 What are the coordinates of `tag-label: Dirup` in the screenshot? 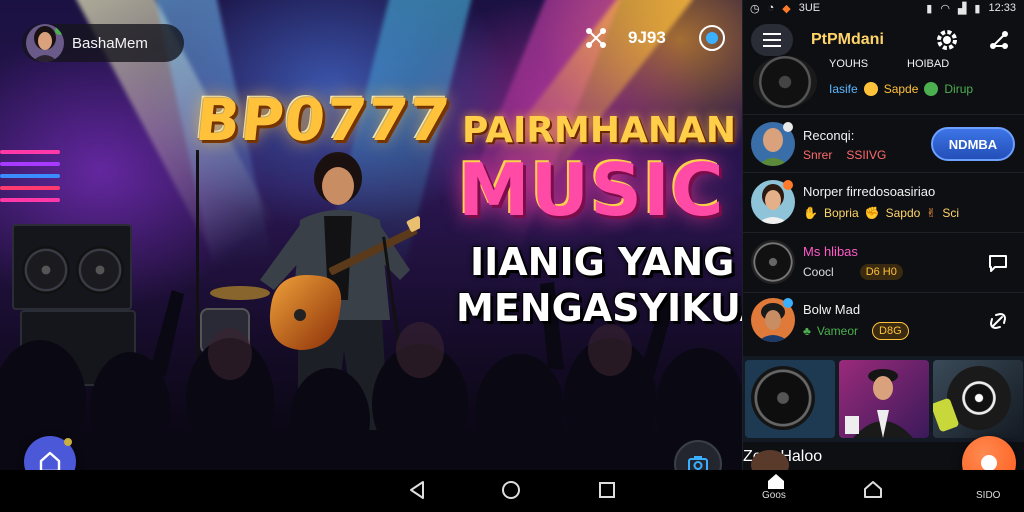 It's located at (959, 89).